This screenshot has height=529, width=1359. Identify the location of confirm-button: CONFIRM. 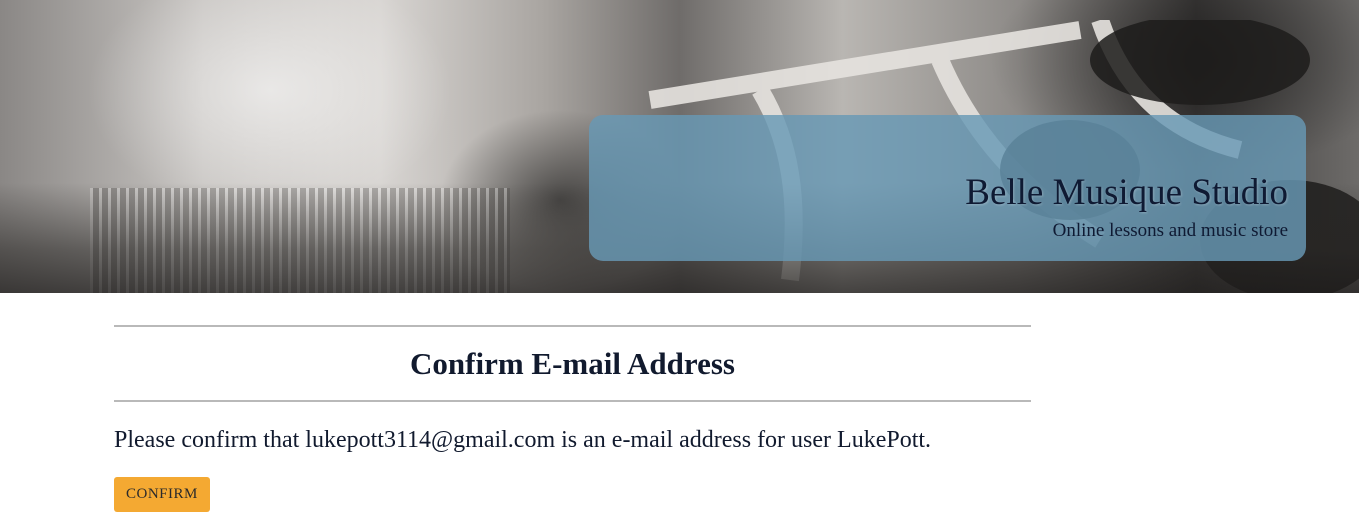
(162, 494).